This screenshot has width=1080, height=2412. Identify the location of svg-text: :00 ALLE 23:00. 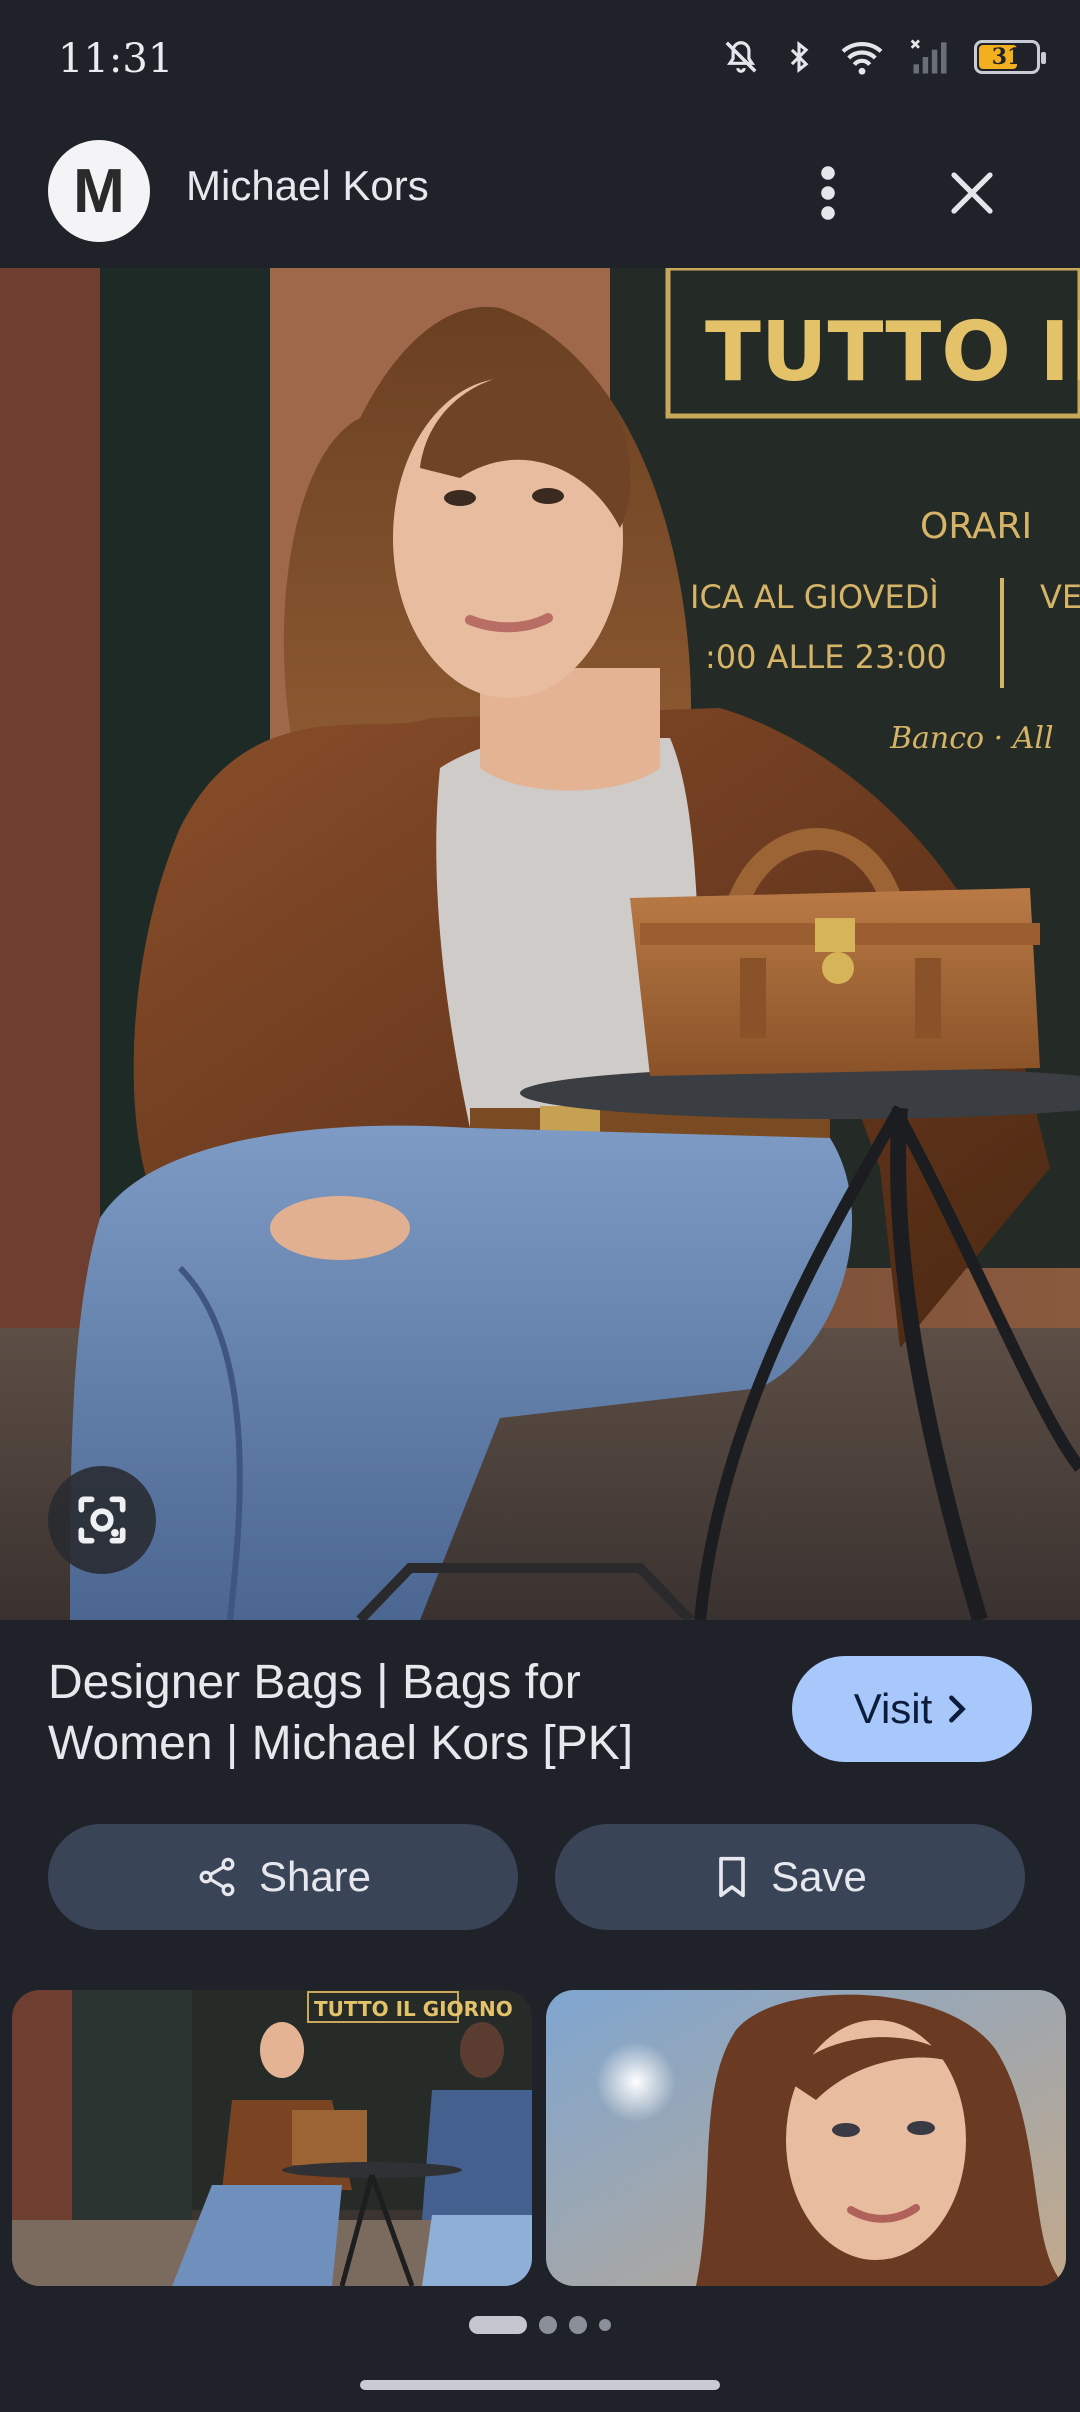
(826, 657).